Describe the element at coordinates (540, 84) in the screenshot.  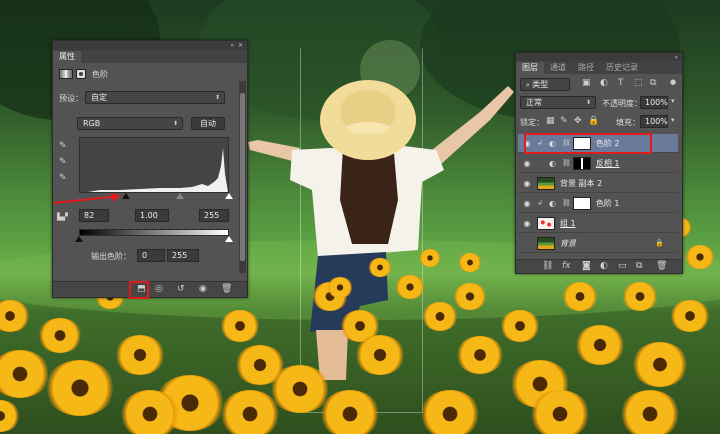
I see `filter-value: 类型` at that location.